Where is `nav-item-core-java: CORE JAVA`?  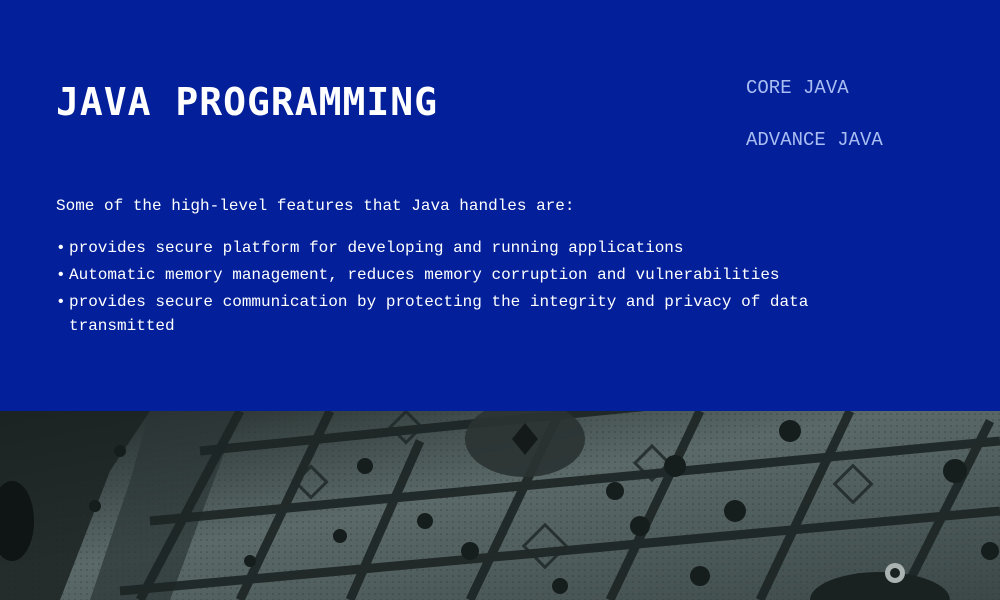 nav-item-core-java: CORE JAVA is located at coordinates (814, 88).